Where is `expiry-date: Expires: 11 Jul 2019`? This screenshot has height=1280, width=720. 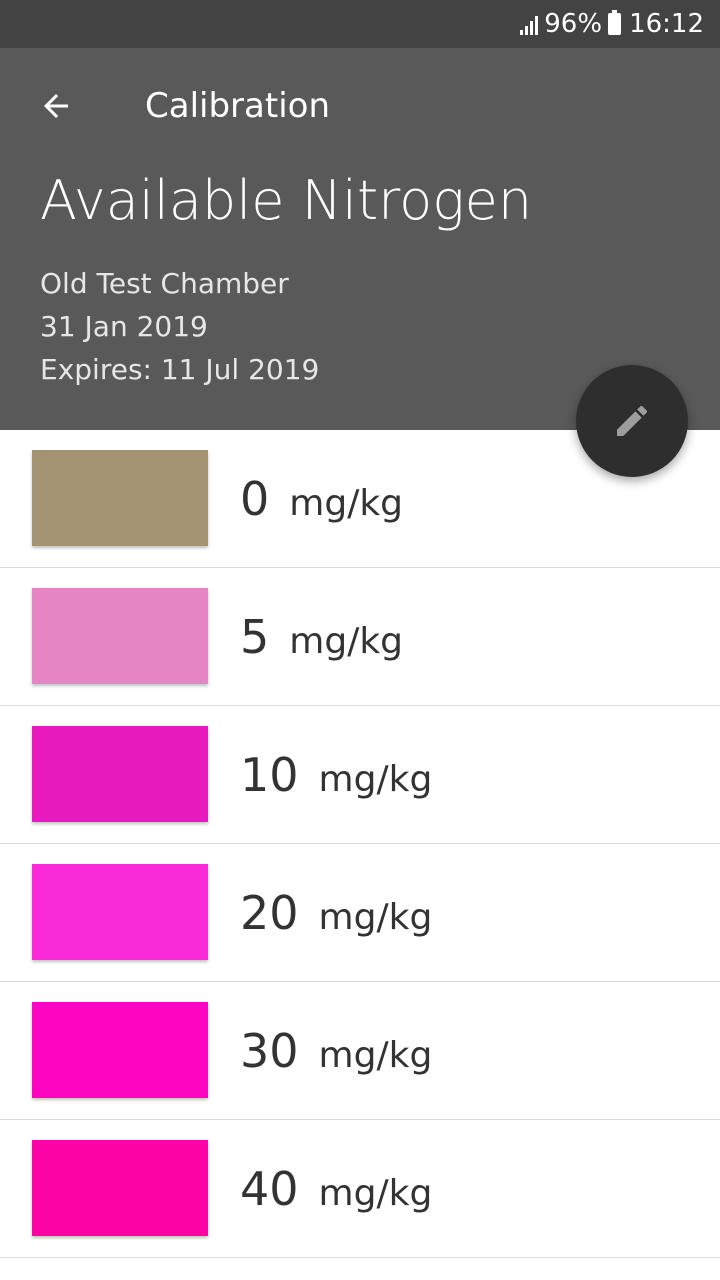
expiry-date: Expires: 11 Jul 2019 is located at coordinates (180, 369).